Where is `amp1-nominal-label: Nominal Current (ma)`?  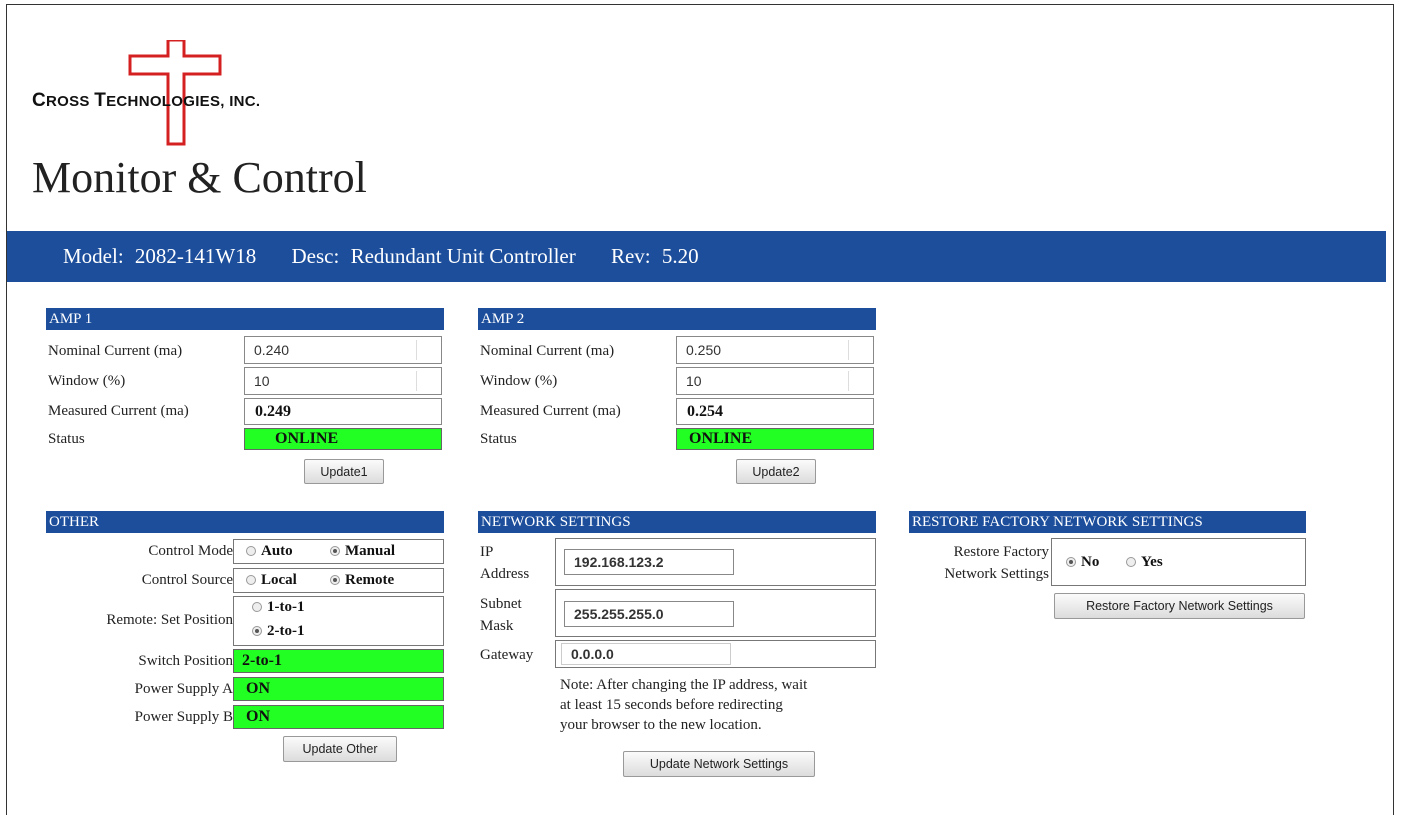
amp1-nominal-label: Nominal Current (ma) is located at coordinates (115, 351).